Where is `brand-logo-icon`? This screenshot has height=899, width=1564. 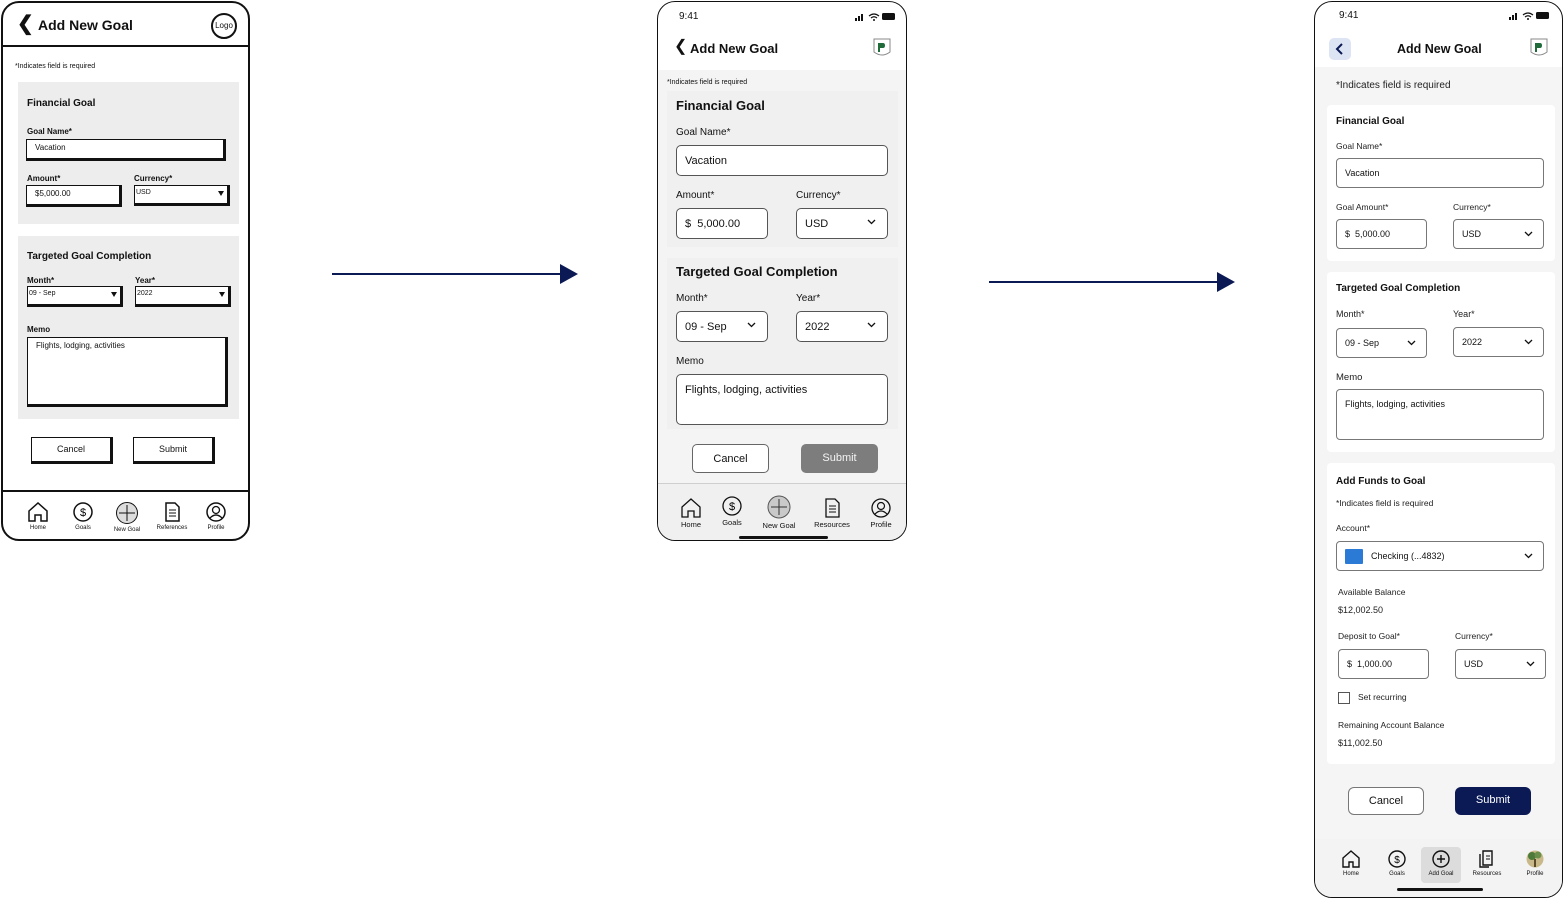 brand-logo-icon is located at coordinates (1539, 47).